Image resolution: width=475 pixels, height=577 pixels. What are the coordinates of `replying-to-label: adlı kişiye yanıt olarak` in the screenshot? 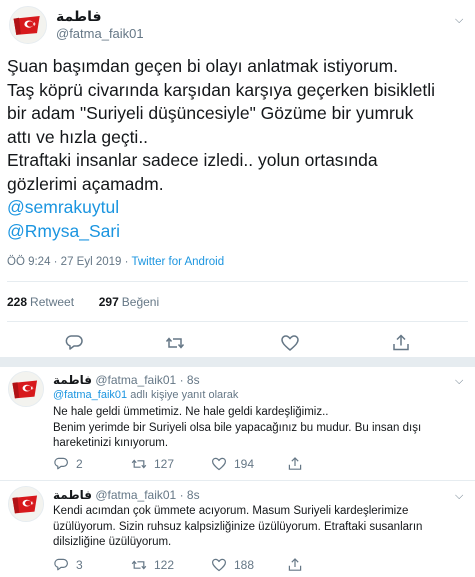 It's located at (183, 395).